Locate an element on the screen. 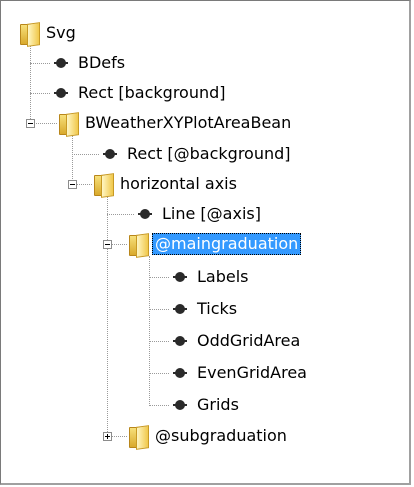  tree-node-labels: Labels is located at coordinates (210, 277).